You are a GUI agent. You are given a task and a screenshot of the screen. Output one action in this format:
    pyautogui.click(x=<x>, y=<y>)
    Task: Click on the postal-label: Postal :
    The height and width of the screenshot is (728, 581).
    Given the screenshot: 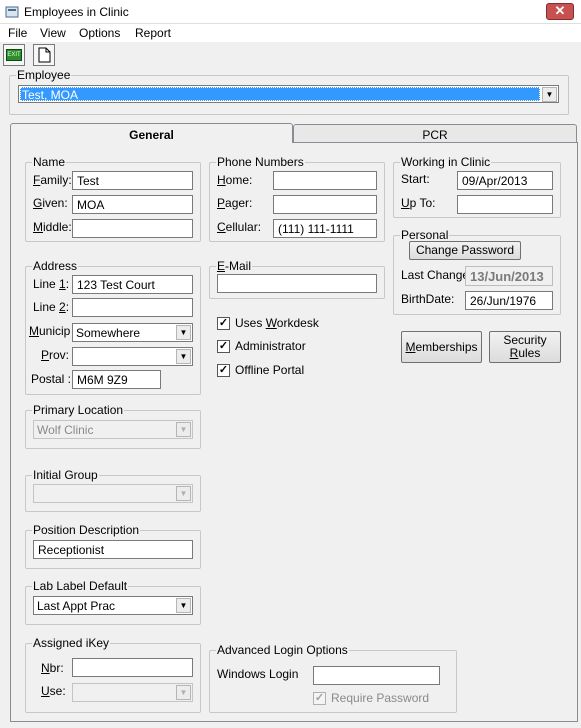 What is the action you would take?
    pyautogui.click(x=51, y=379)
    